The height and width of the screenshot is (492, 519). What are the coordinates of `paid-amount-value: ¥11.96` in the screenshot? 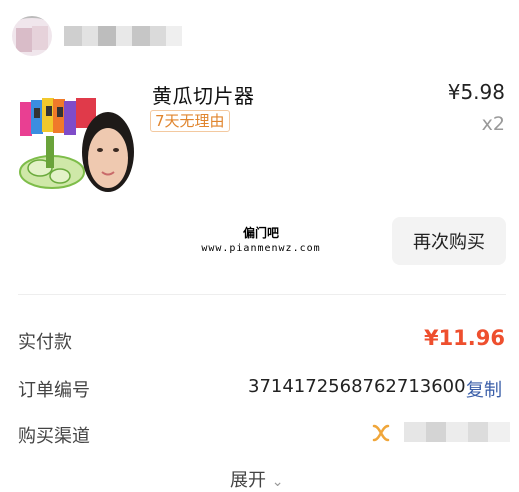 It's located at (464, 338).